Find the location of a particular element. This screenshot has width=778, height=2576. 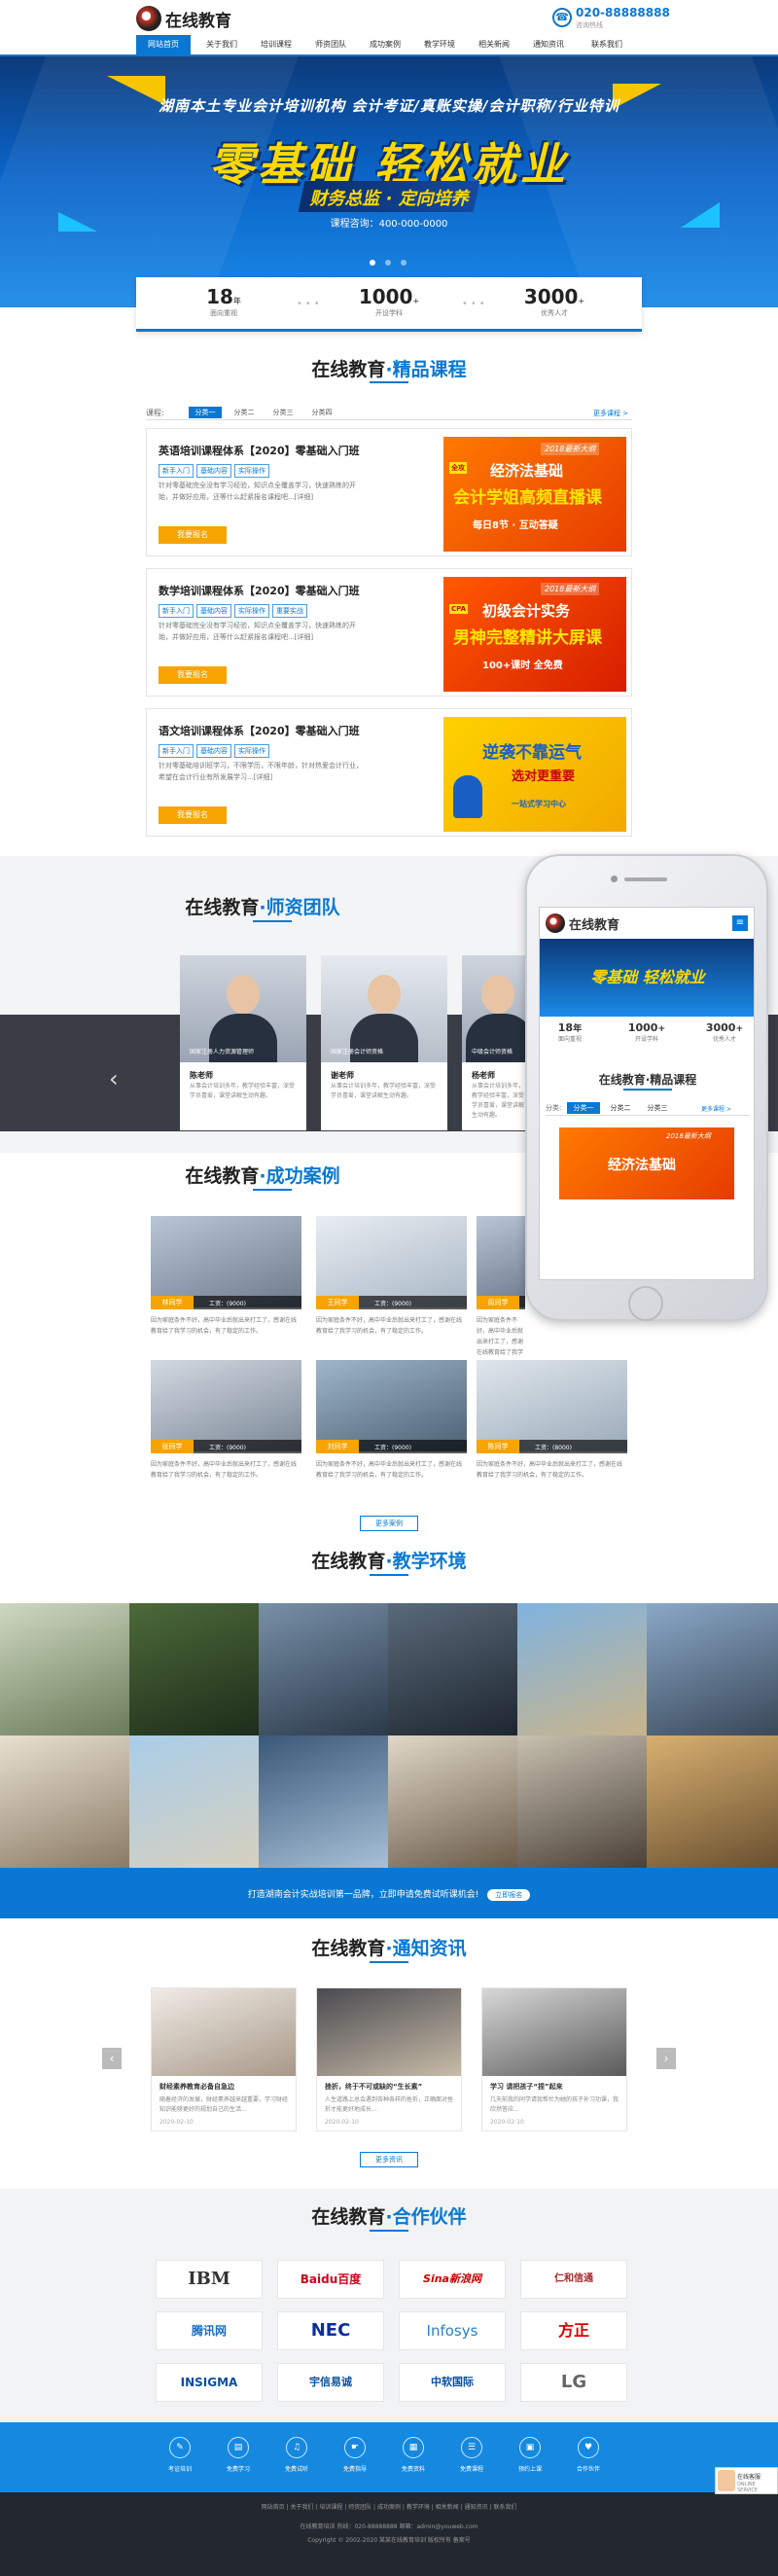

partner-logo-baidu: Baidu百度 is located at coordinates (330, 2279).